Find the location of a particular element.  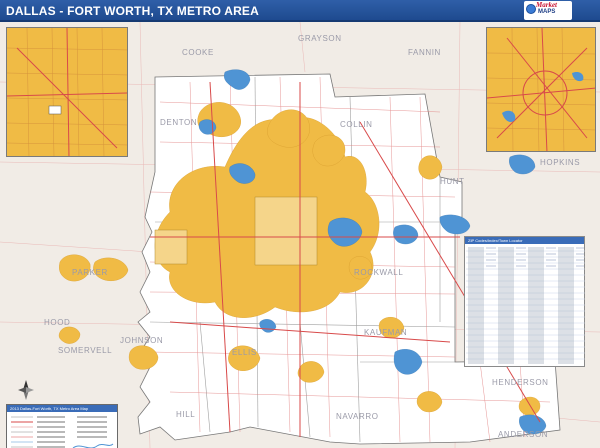

county-label-hunt: HUNT is located at coordinates (452, 181).